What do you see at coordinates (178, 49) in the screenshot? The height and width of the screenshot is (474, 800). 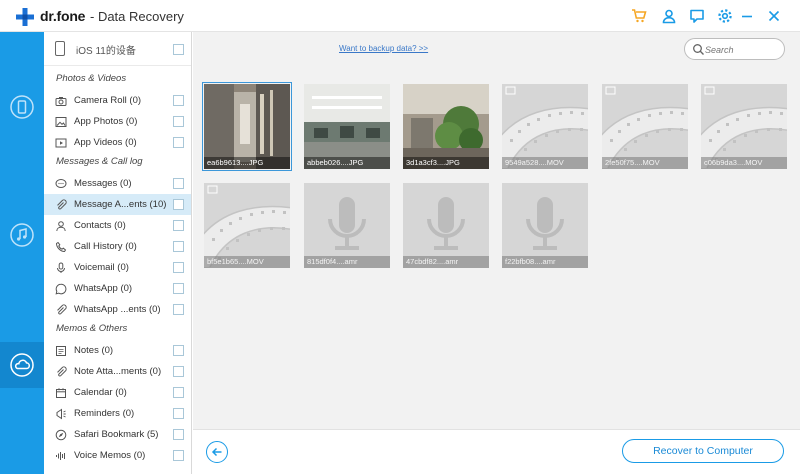 I see `select-all-checkbox` at bounding box center [178, 49].